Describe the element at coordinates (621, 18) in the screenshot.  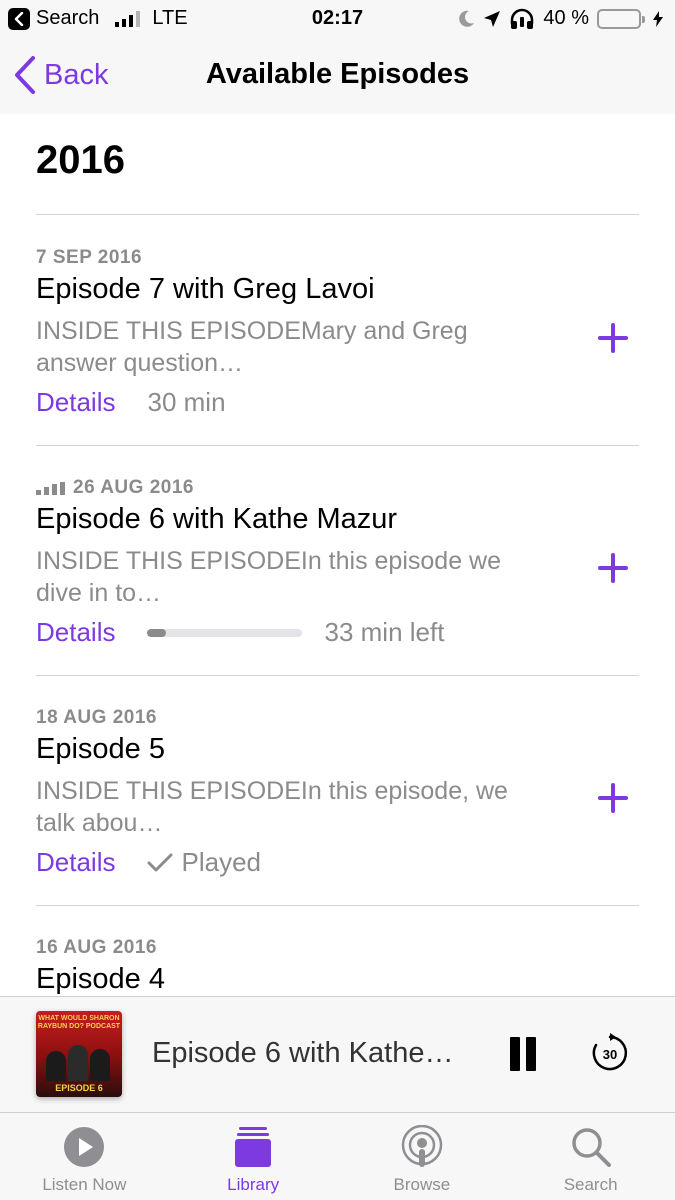
I see `battery-icon` at that location.